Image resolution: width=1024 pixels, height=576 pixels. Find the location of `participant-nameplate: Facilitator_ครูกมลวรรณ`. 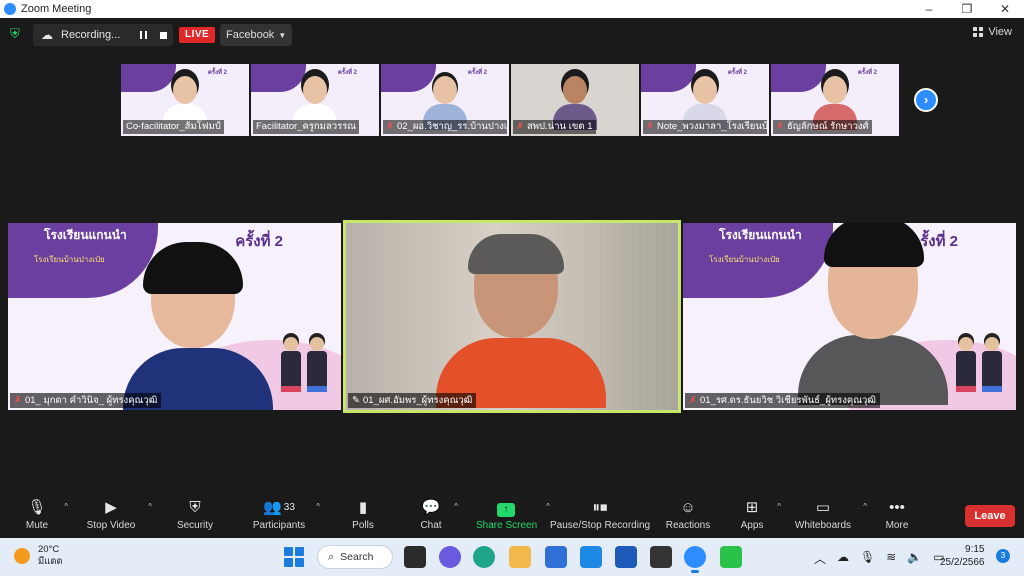

participant-nameplate: Facilitator_ครูกมลวรรณ is located at coordinates (306, 127).